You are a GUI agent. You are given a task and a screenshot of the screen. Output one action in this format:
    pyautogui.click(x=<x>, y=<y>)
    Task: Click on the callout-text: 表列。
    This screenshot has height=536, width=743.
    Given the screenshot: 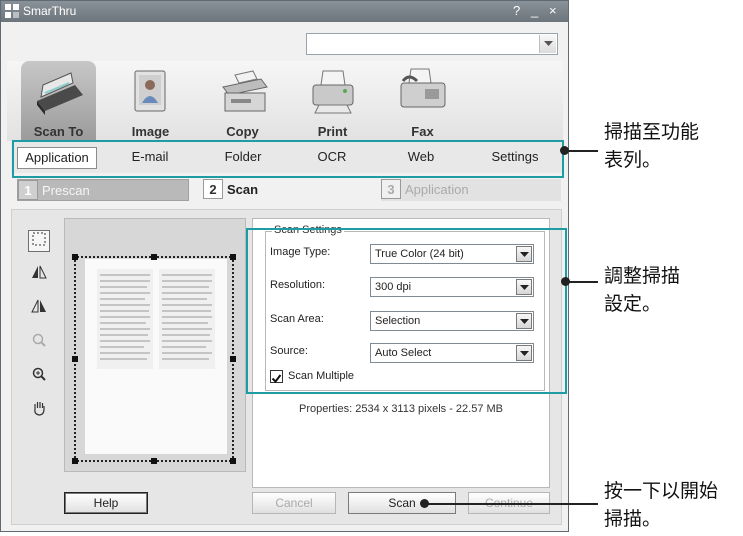 What is the action you would take?
    pyautogui.click(x=633, y=160)
    